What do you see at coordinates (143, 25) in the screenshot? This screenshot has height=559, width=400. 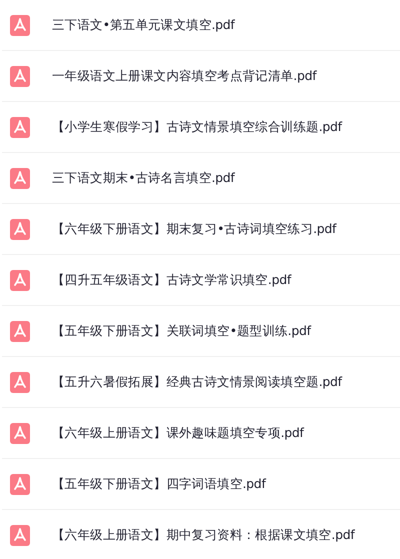 I see `file-name: 三下语文•第五单元课文填空.pdf` at bounding box center [143, 25].